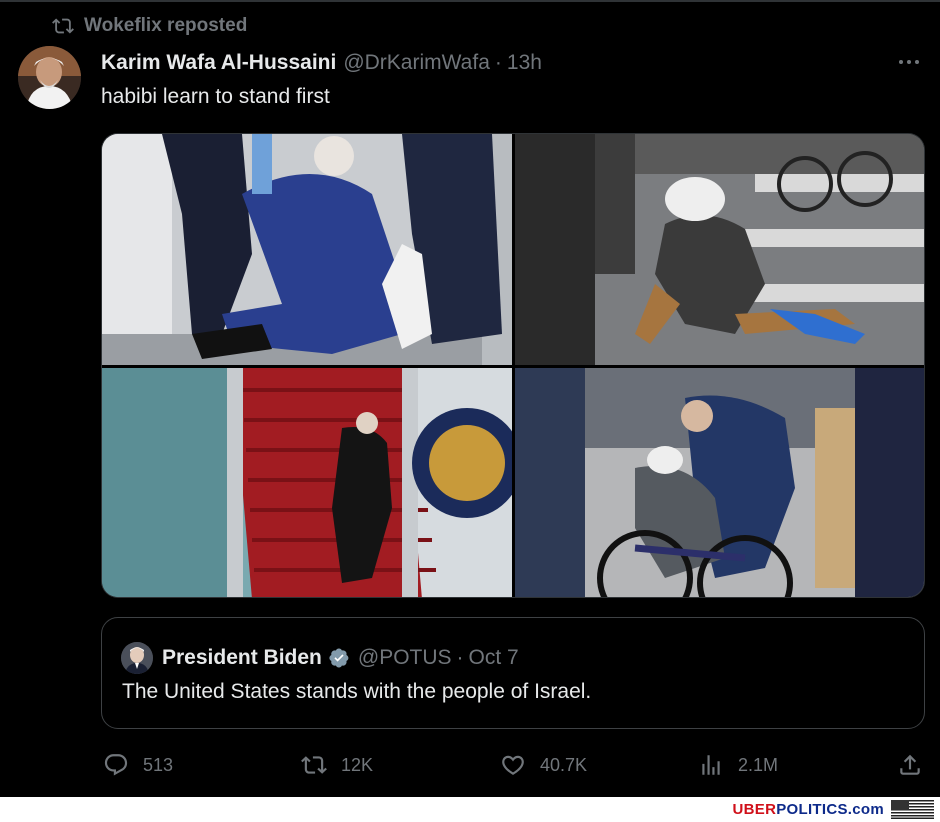 The height and width of the screenshot is (822, 940). Describe the element at coordinates (470, 1) in the screenshot. I see `top-divider` at that location.